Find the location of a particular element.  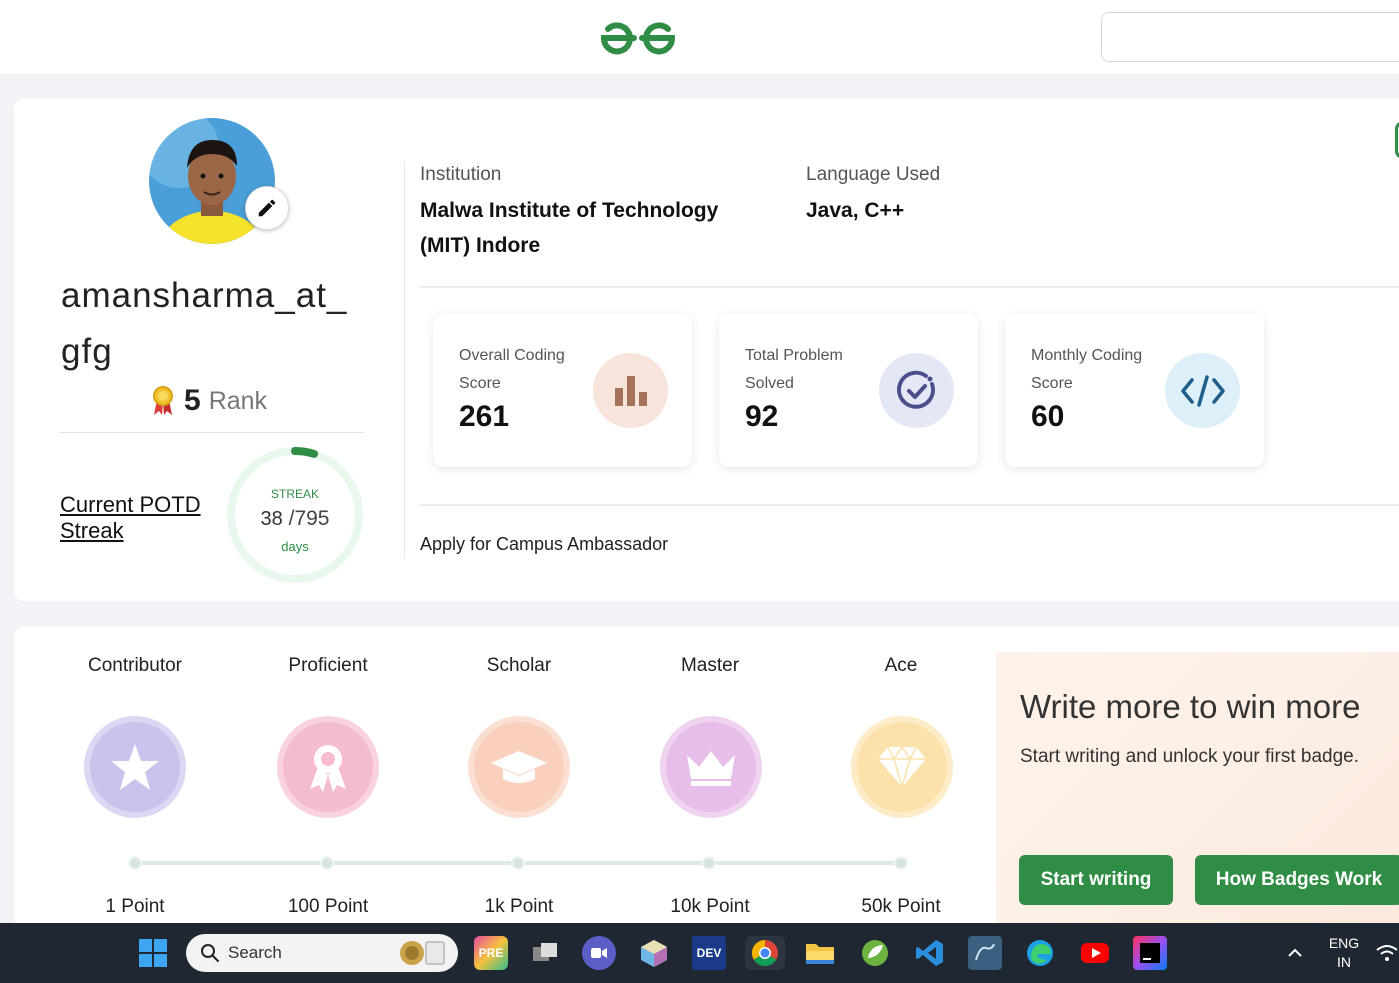

streak-label: STREAK is located at coordinates (294, 494).